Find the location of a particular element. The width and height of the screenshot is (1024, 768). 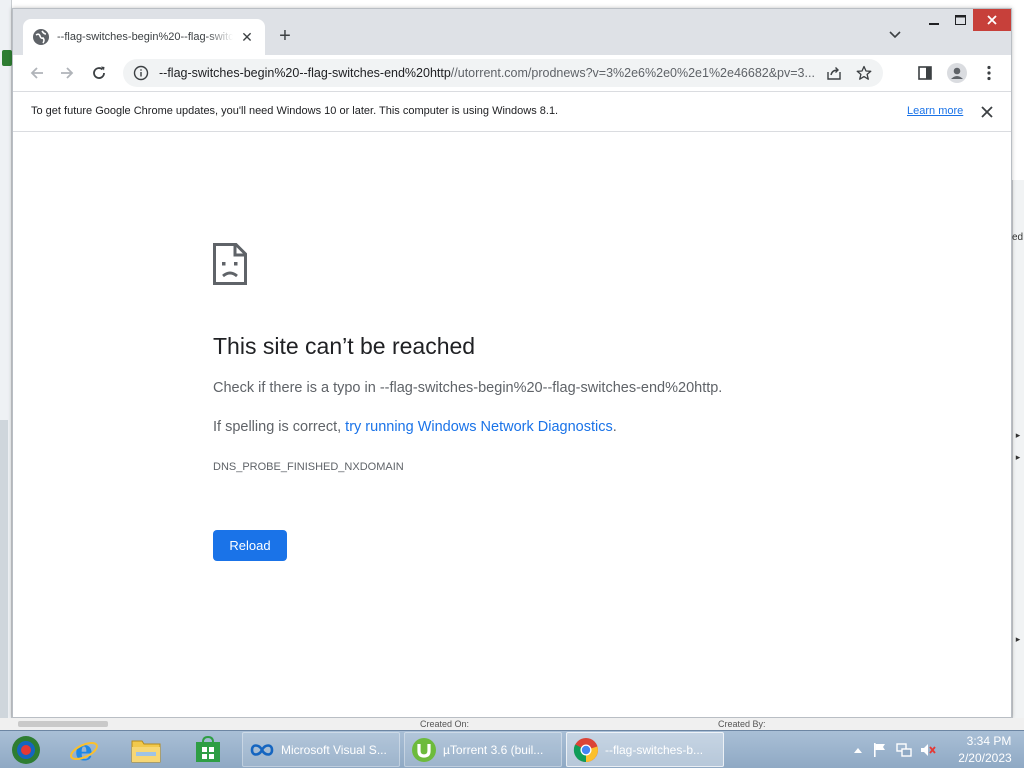

network-diagnostics-link: try running Windows Network Diagnostics is located at coordinates (479, 427).